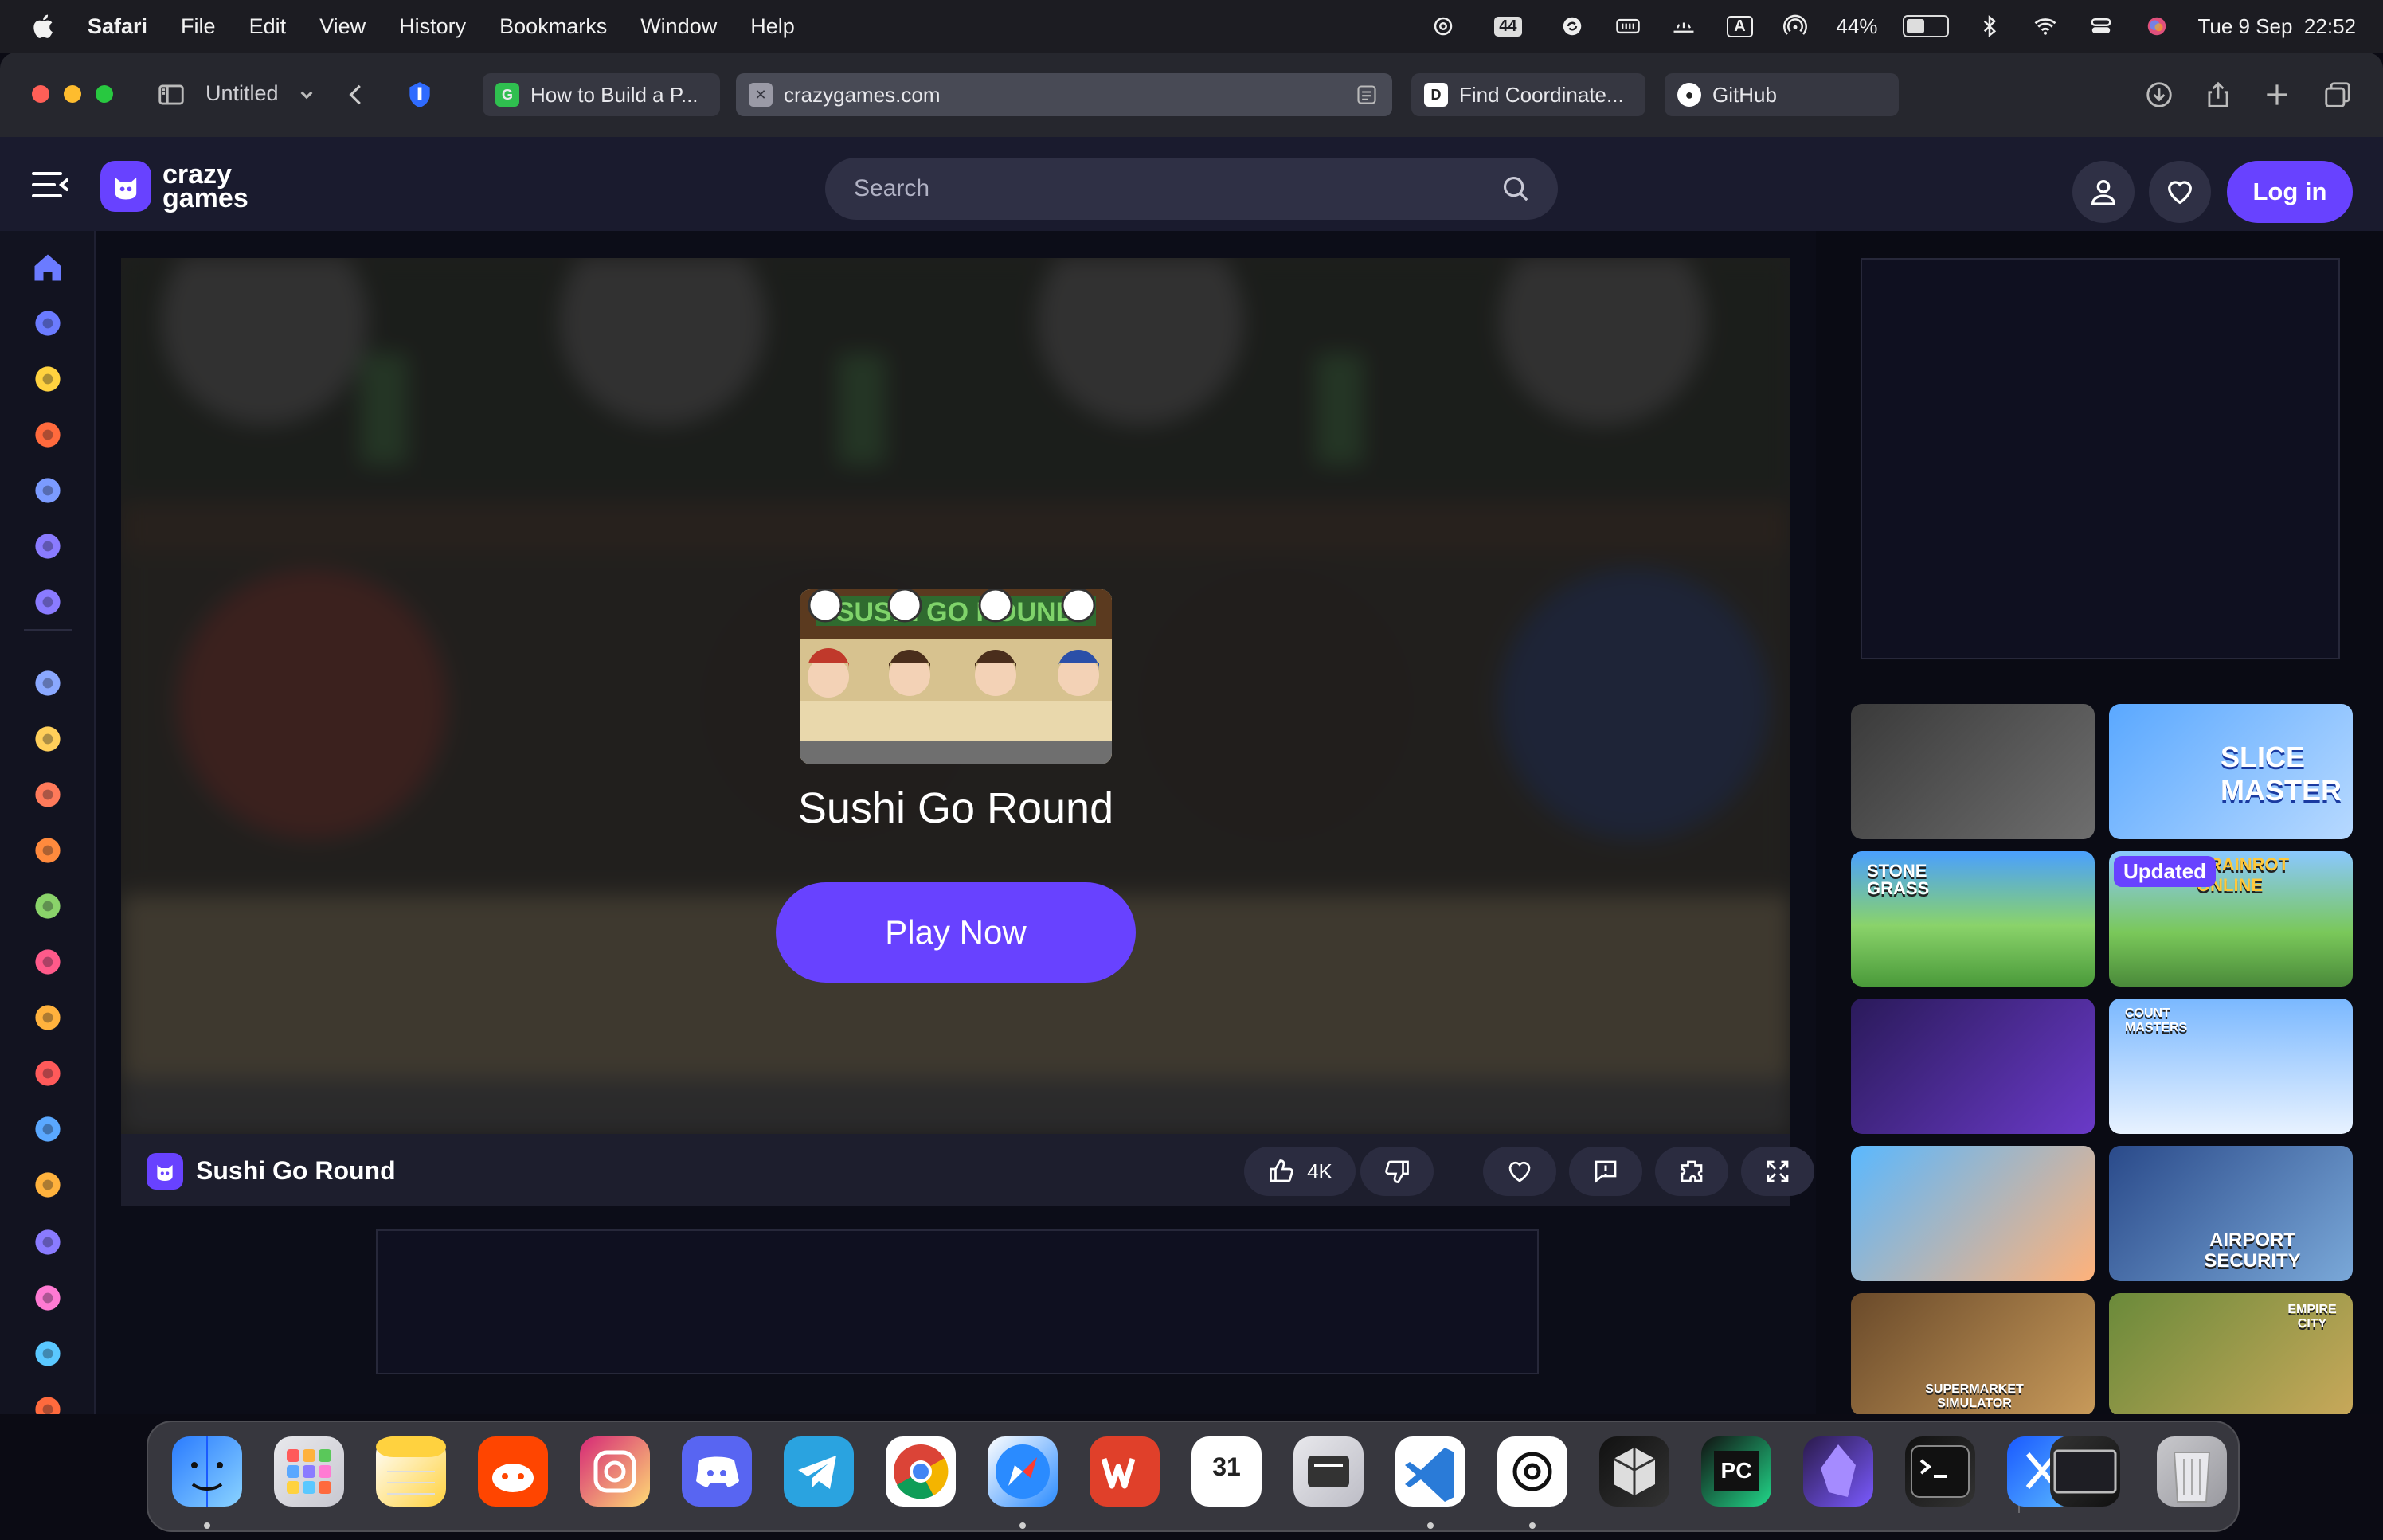 This screenshot has height=1540, width=2383. Describe the element at coordinates (2218, 94) in the screenshot. I see `share-icon` at that location.